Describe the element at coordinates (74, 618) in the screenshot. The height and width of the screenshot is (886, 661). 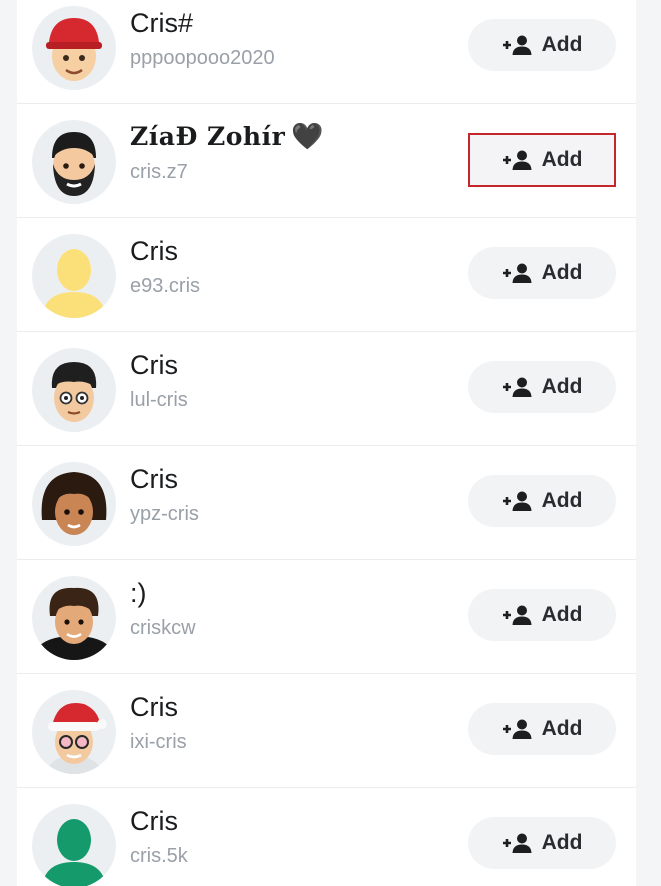
I see `bitmoji-curly-hair-icon` at that location.